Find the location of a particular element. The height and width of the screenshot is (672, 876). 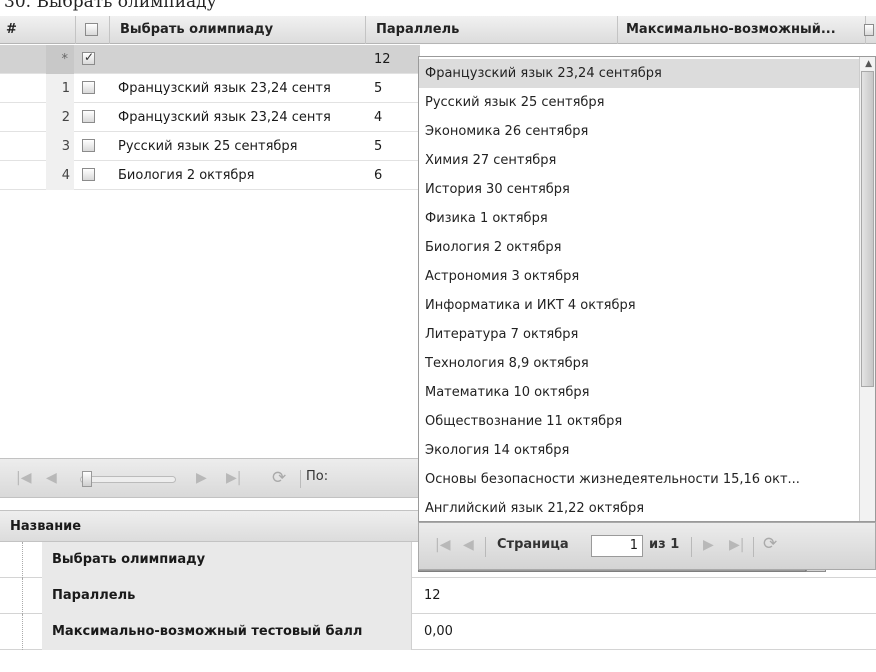

dropdown-item: Литература 7 октября is located at coordinates (639, 334).